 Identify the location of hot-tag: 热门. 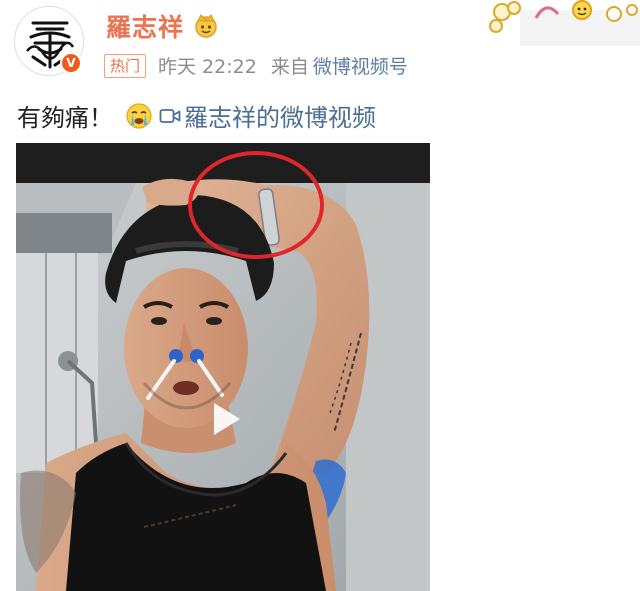
(125, 65).